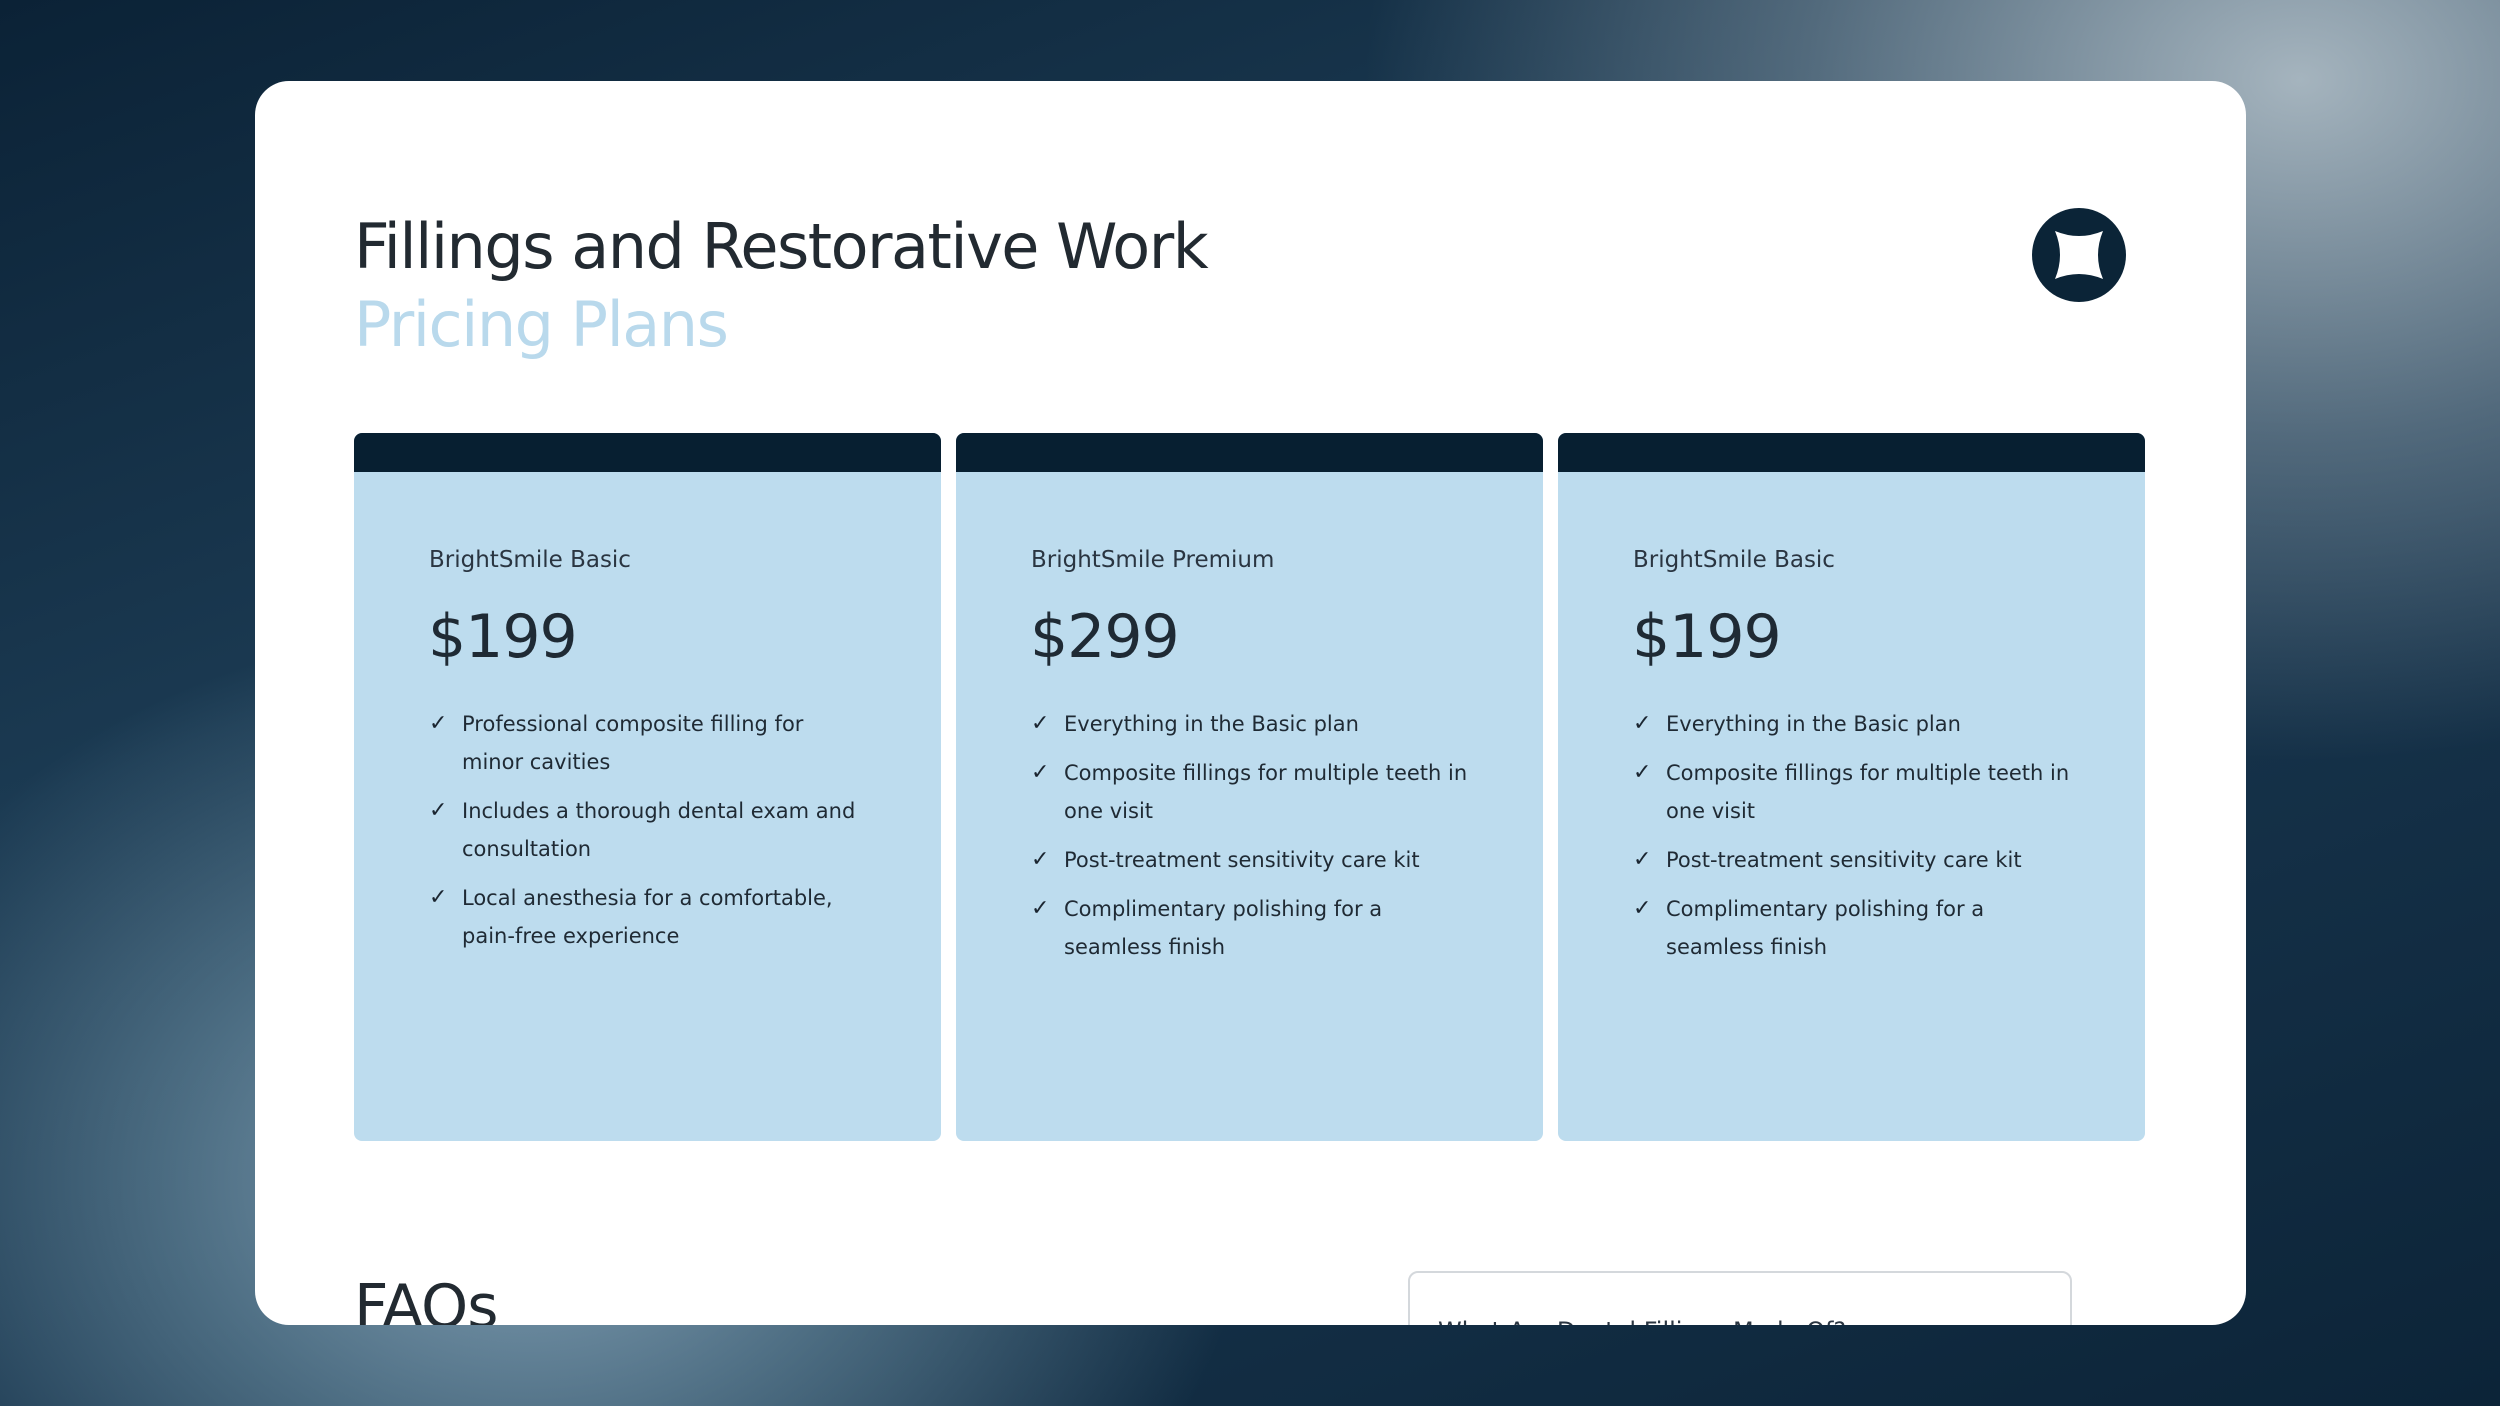 The height and width of the screenshot is (1406, 2500). Describe the element at coordinates (541, 324) in the screenshot. I see `page-subtitle: Pricing Plans` at that location.